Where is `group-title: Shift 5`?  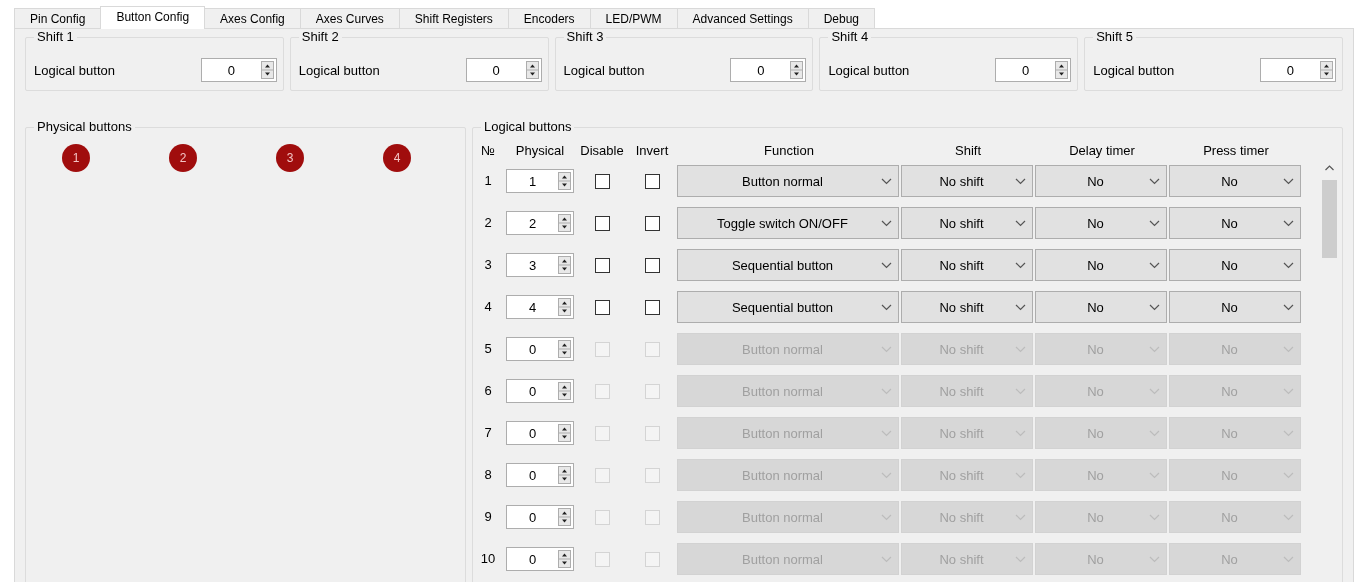
group-title: Shift 5 is located at coordinates (1115, 36).